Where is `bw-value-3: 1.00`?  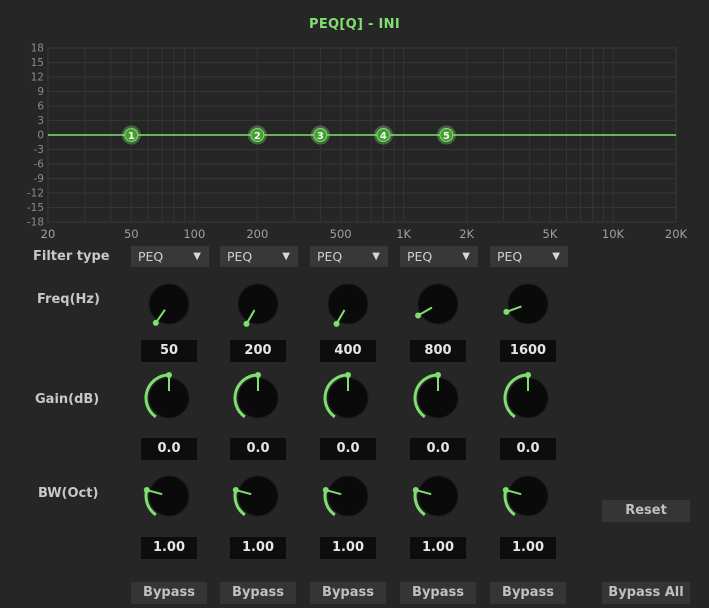 bw-value-3: 1.00 is located at coordinates (348, 548).